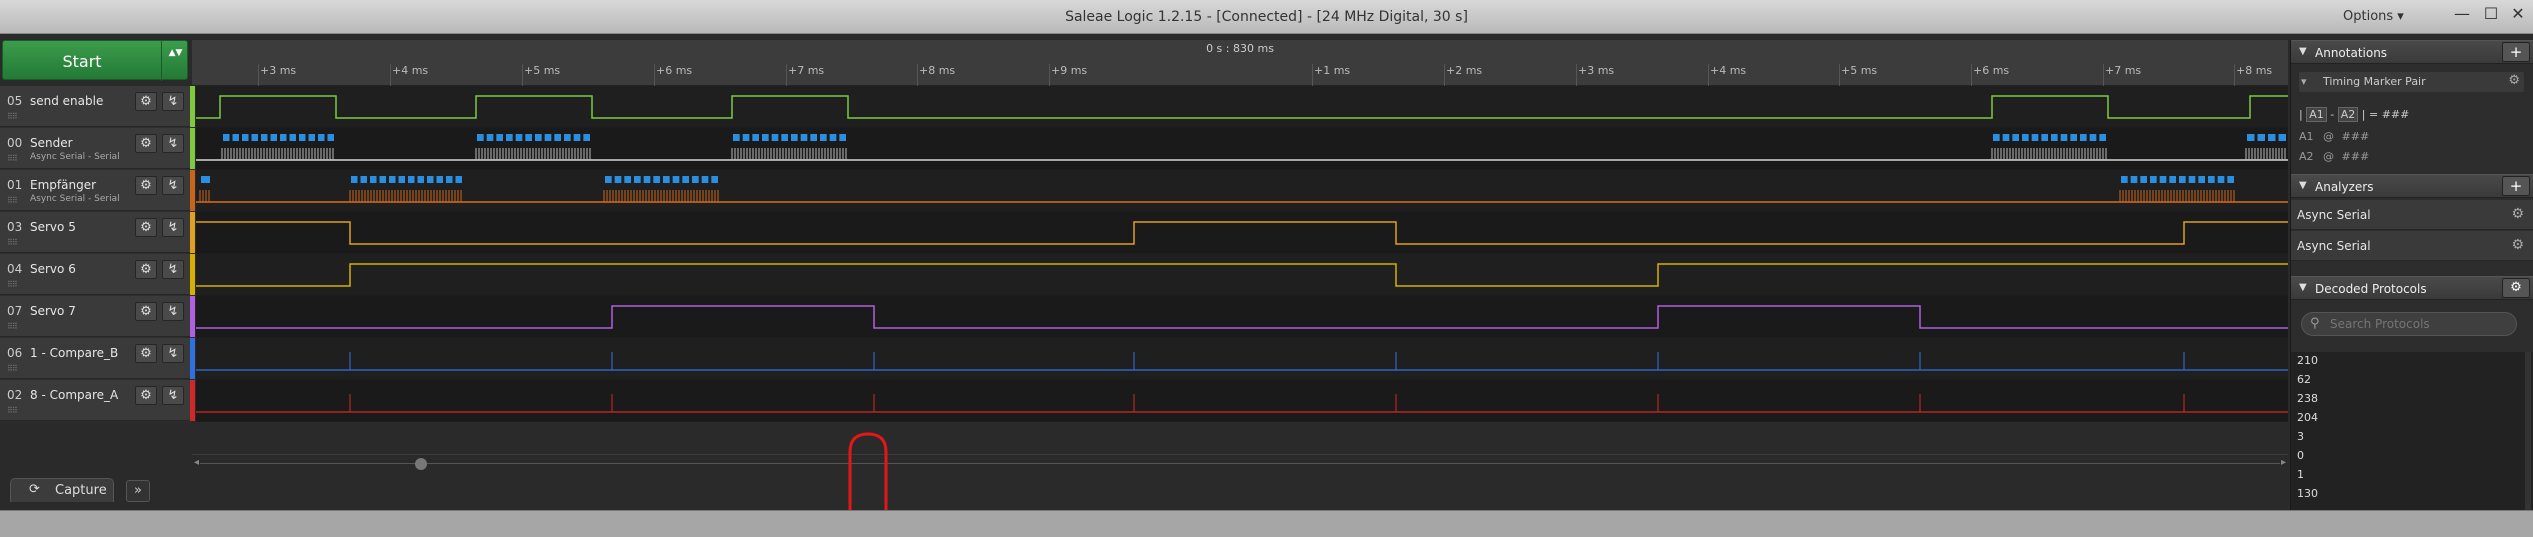 This screenshot has width=2533, height=537. I want to click on protocol-list-scrollbar, so click(2528, 431).